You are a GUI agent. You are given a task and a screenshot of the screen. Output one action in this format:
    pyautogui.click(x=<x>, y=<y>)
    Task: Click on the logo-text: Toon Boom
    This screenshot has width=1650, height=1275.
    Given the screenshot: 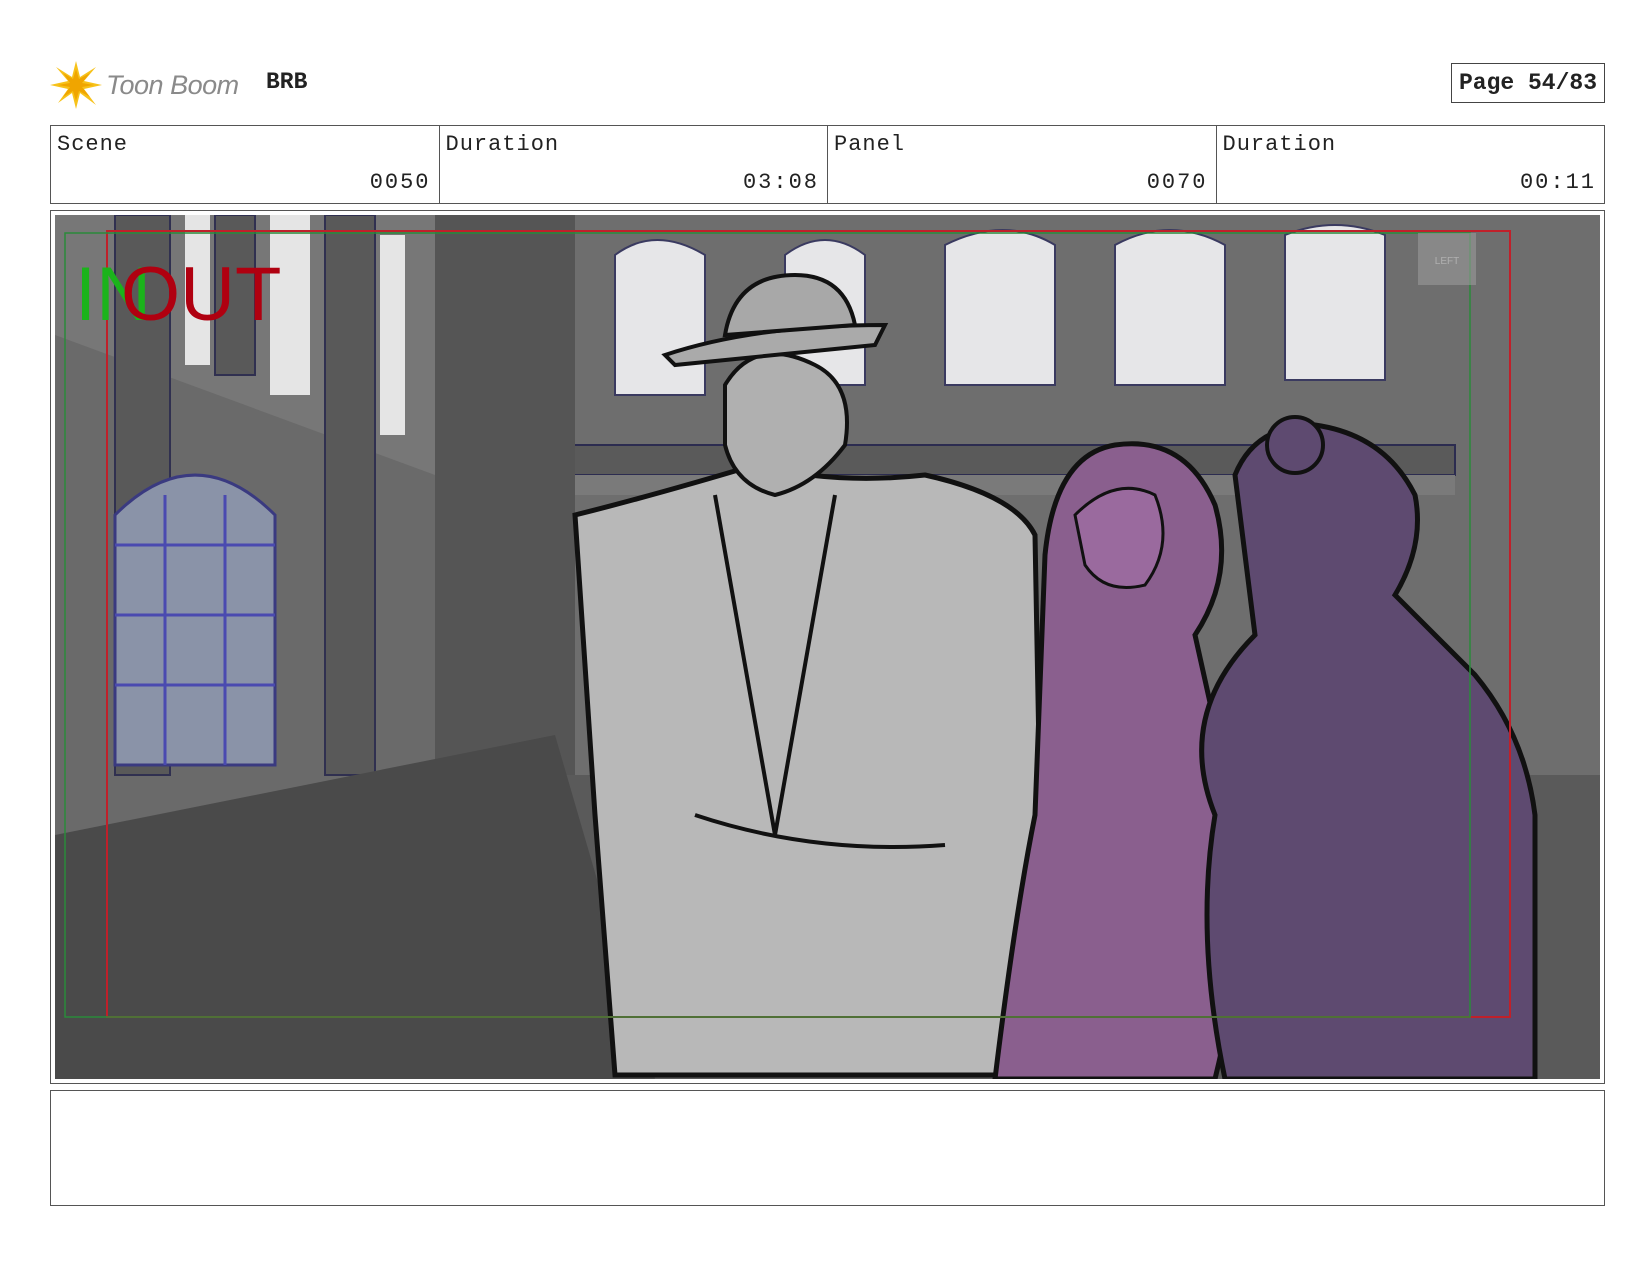 What is the action you would take?
    pyautogui.click(x=172, y=84)
    